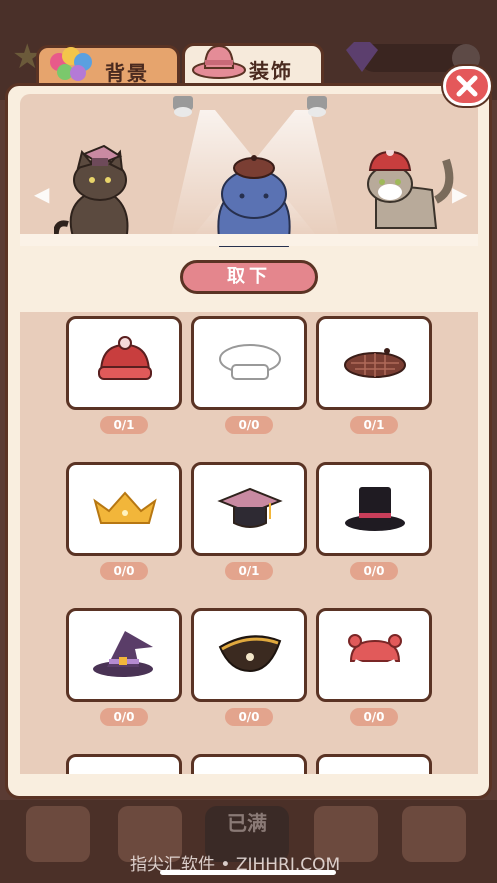 The width and height of the screenshot is (497, 883). I want to click on item-gold-crown, so click(124, 509).